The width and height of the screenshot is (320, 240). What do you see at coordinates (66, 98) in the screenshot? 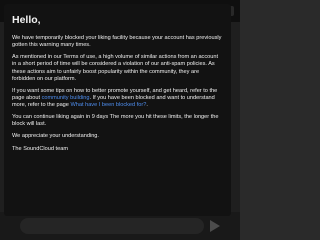
I see `community-building-link: community building` at bounding box center [66, 98].